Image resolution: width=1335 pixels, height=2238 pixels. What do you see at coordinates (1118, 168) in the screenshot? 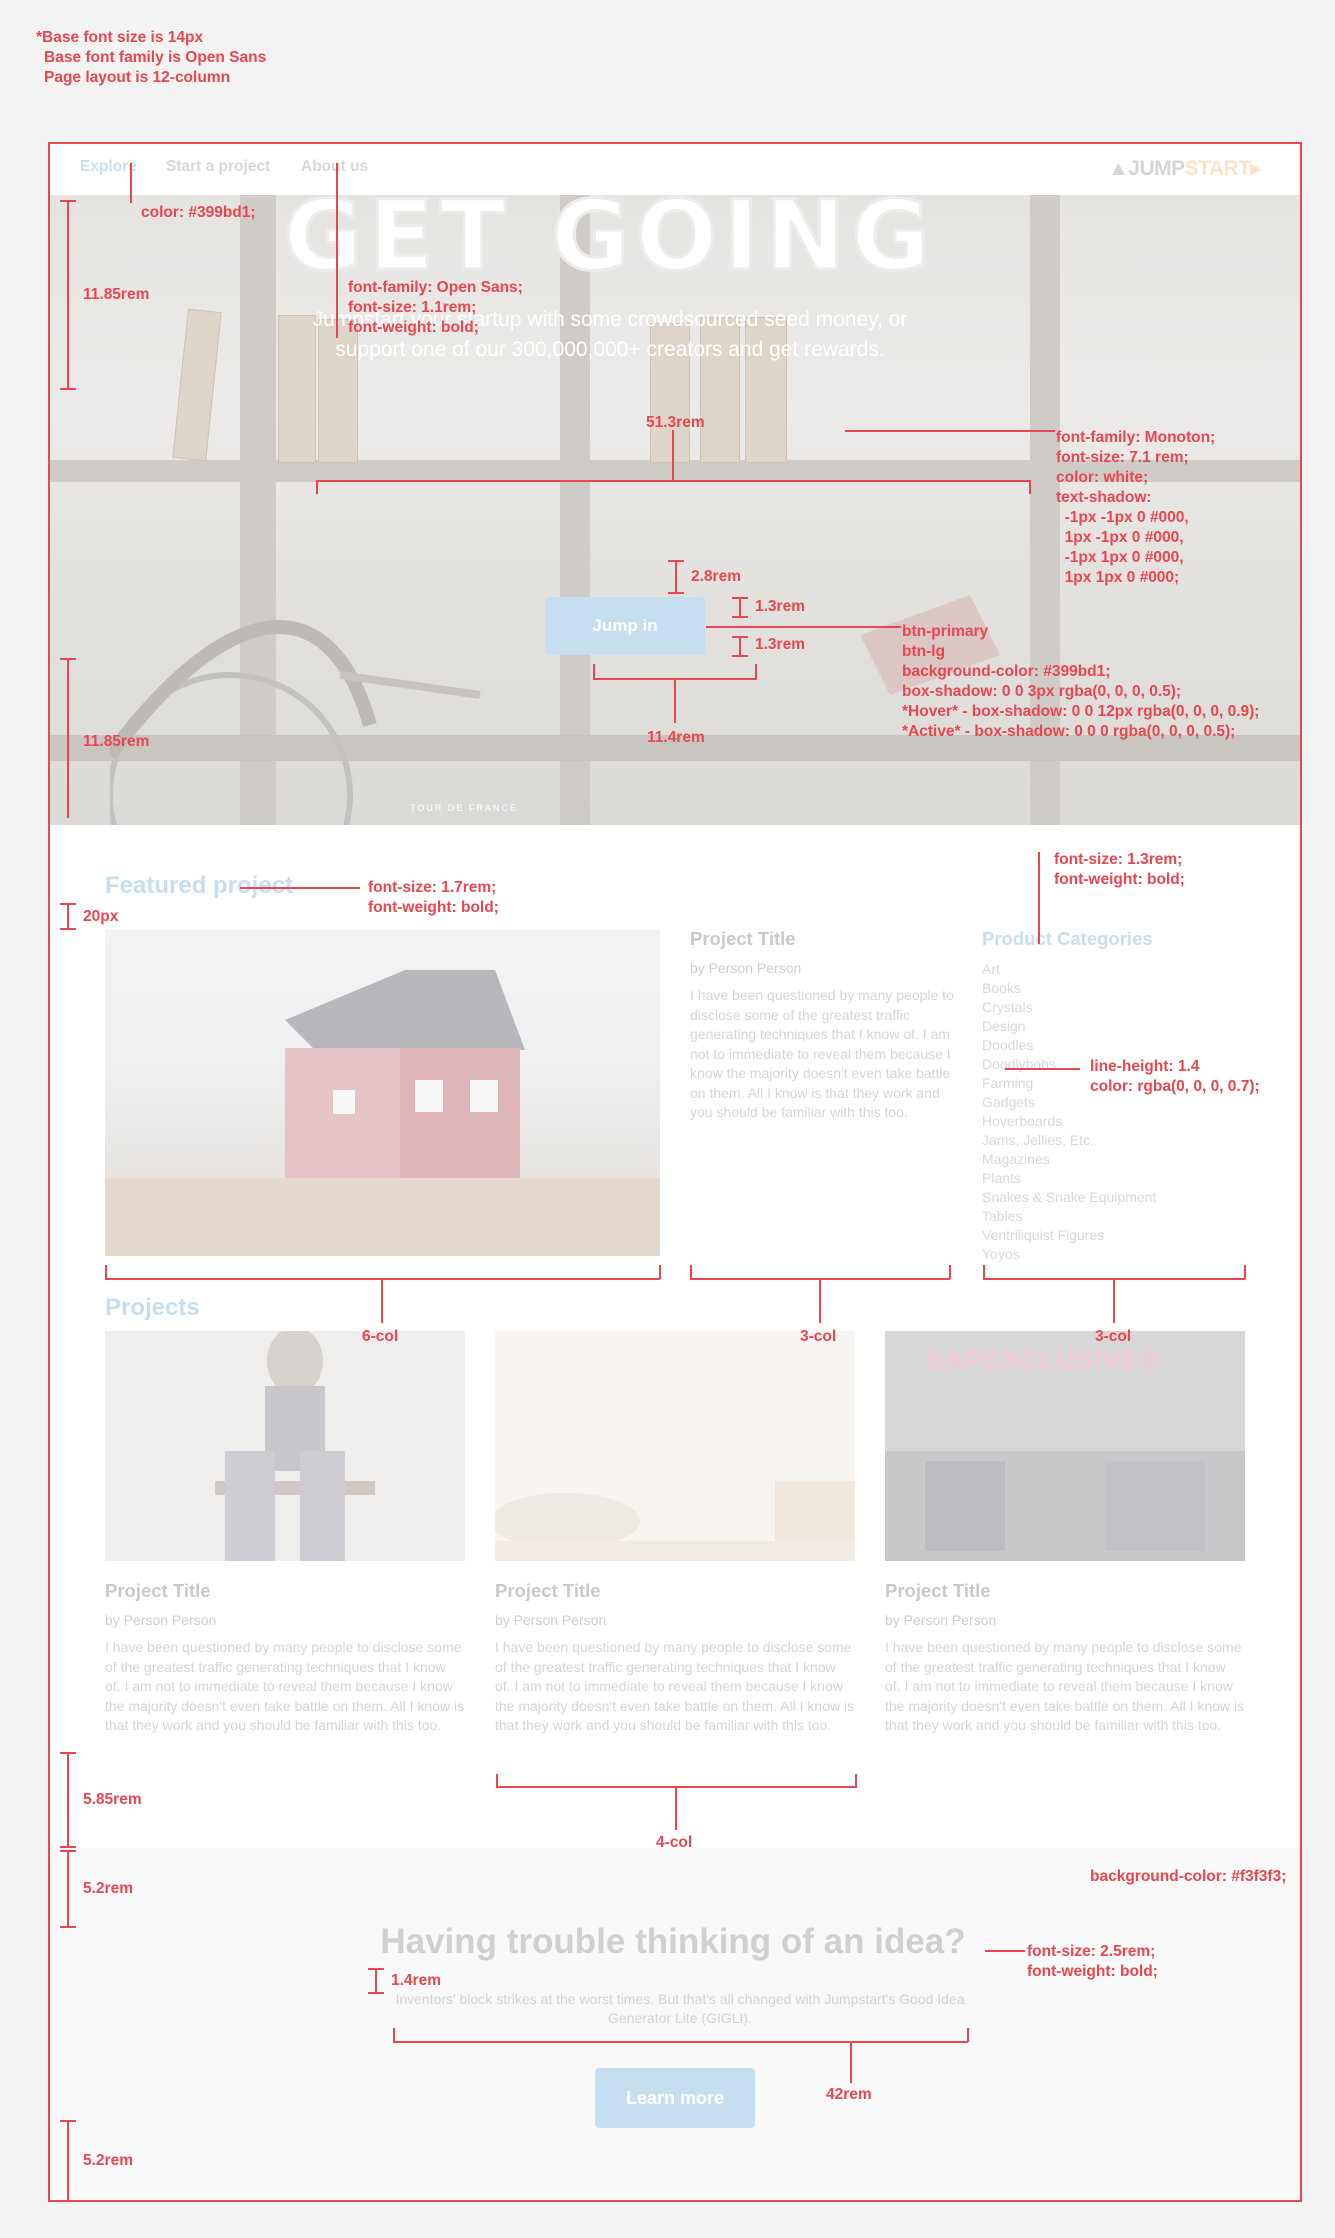
I see `logo-triangle-icon: ▲` at bounding box center [1118, 168].